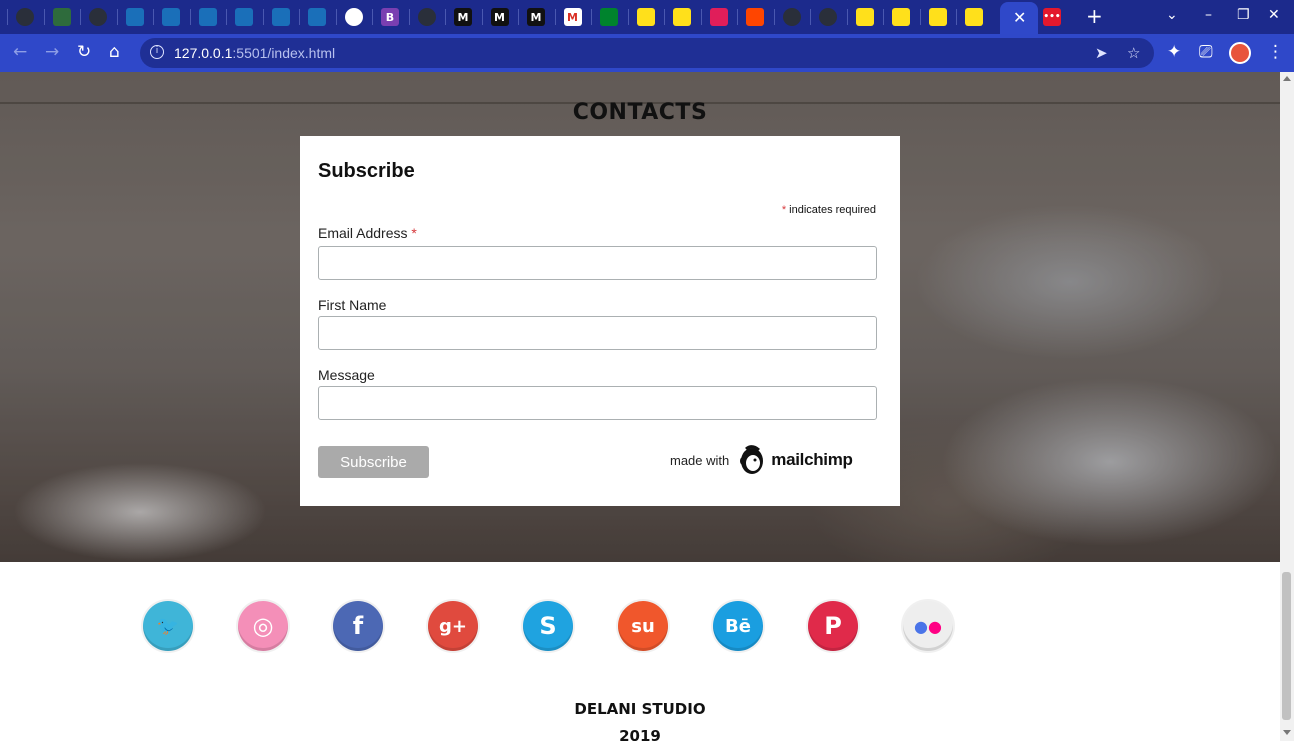 This screenshot has height=741, width=1294. Describe the element at coordinates (157, 52) in the screenshot. I see `site-info-icon: i` at that location.